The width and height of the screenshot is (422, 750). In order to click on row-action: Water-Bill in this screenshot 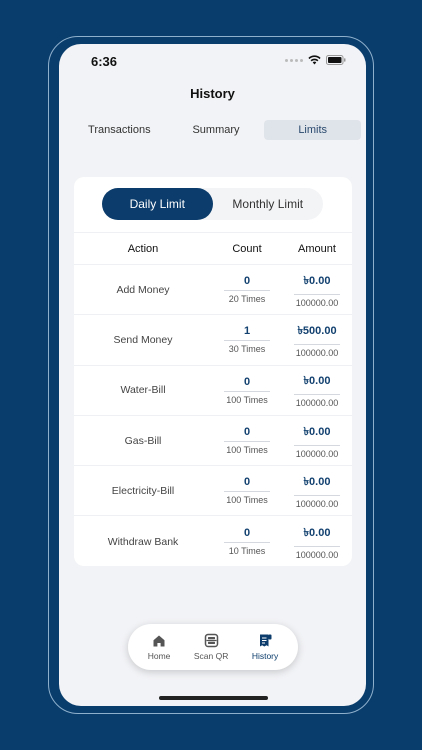, I will do `click(143, 390)`.